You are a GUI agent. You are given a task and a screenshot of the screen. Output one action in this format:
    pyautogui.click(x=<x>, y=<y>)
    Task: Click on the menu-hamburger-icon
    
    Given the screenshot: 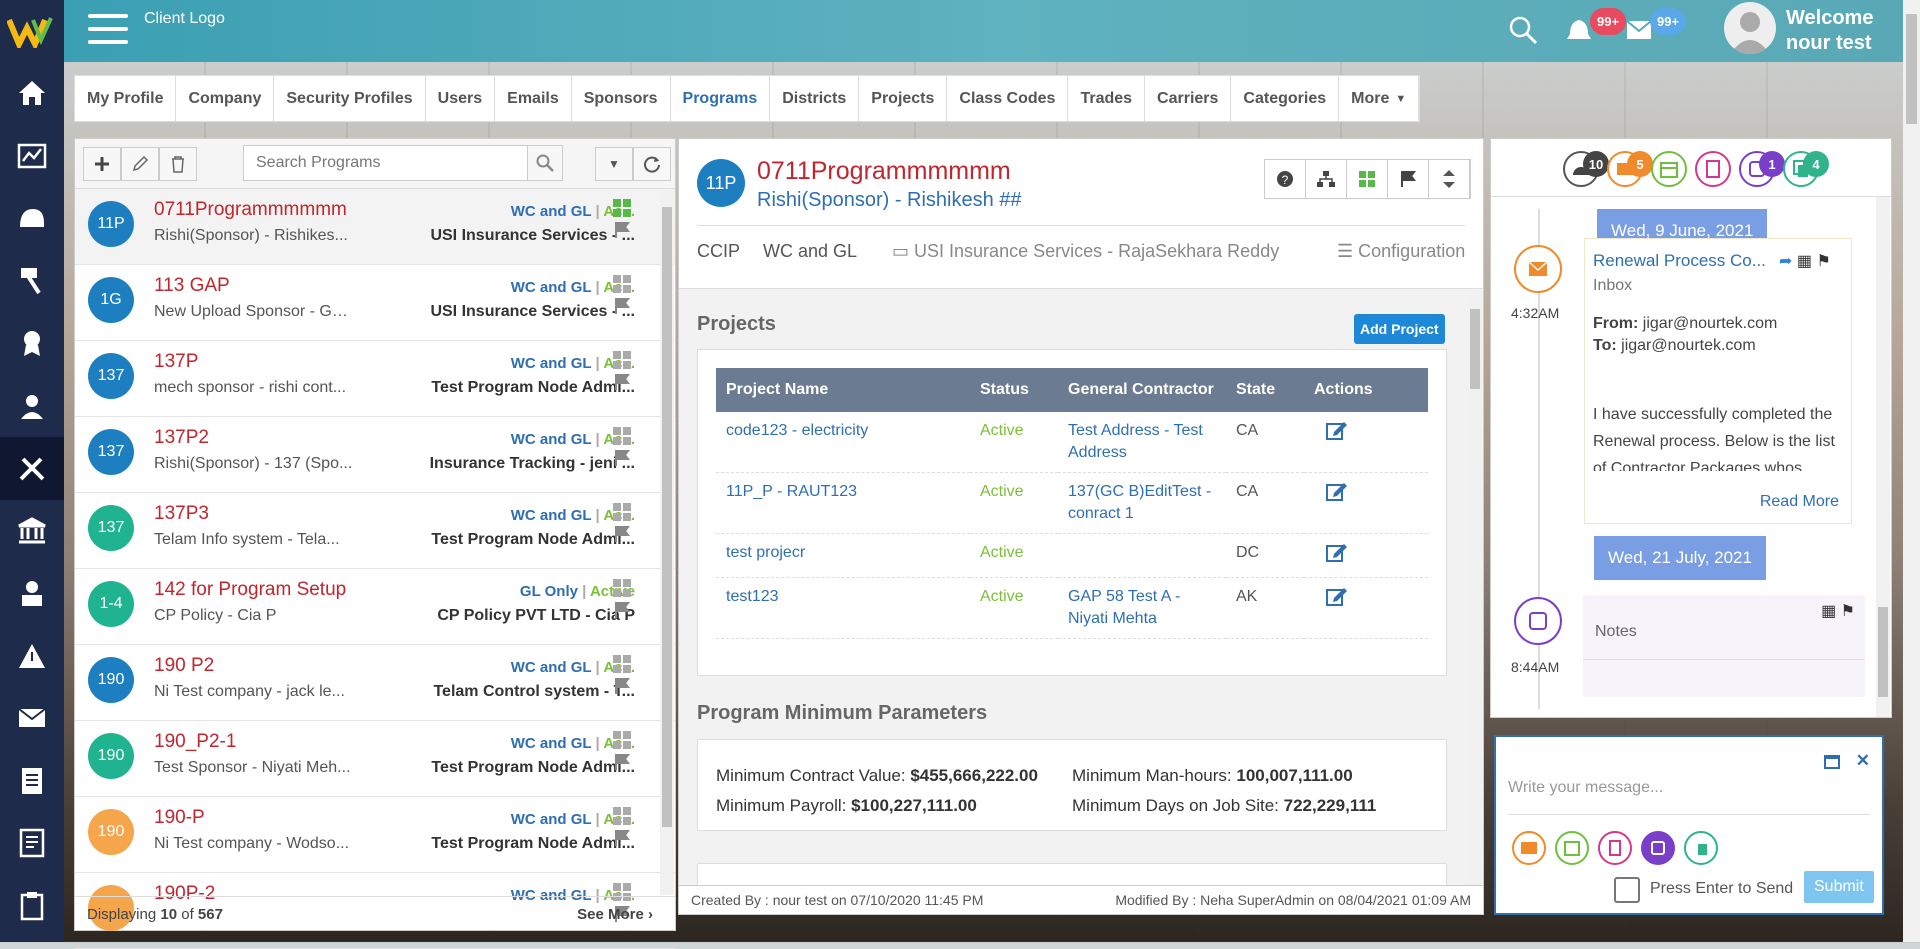 What is the action you would take?
    pyautogui.click(x=108, y=30)
    